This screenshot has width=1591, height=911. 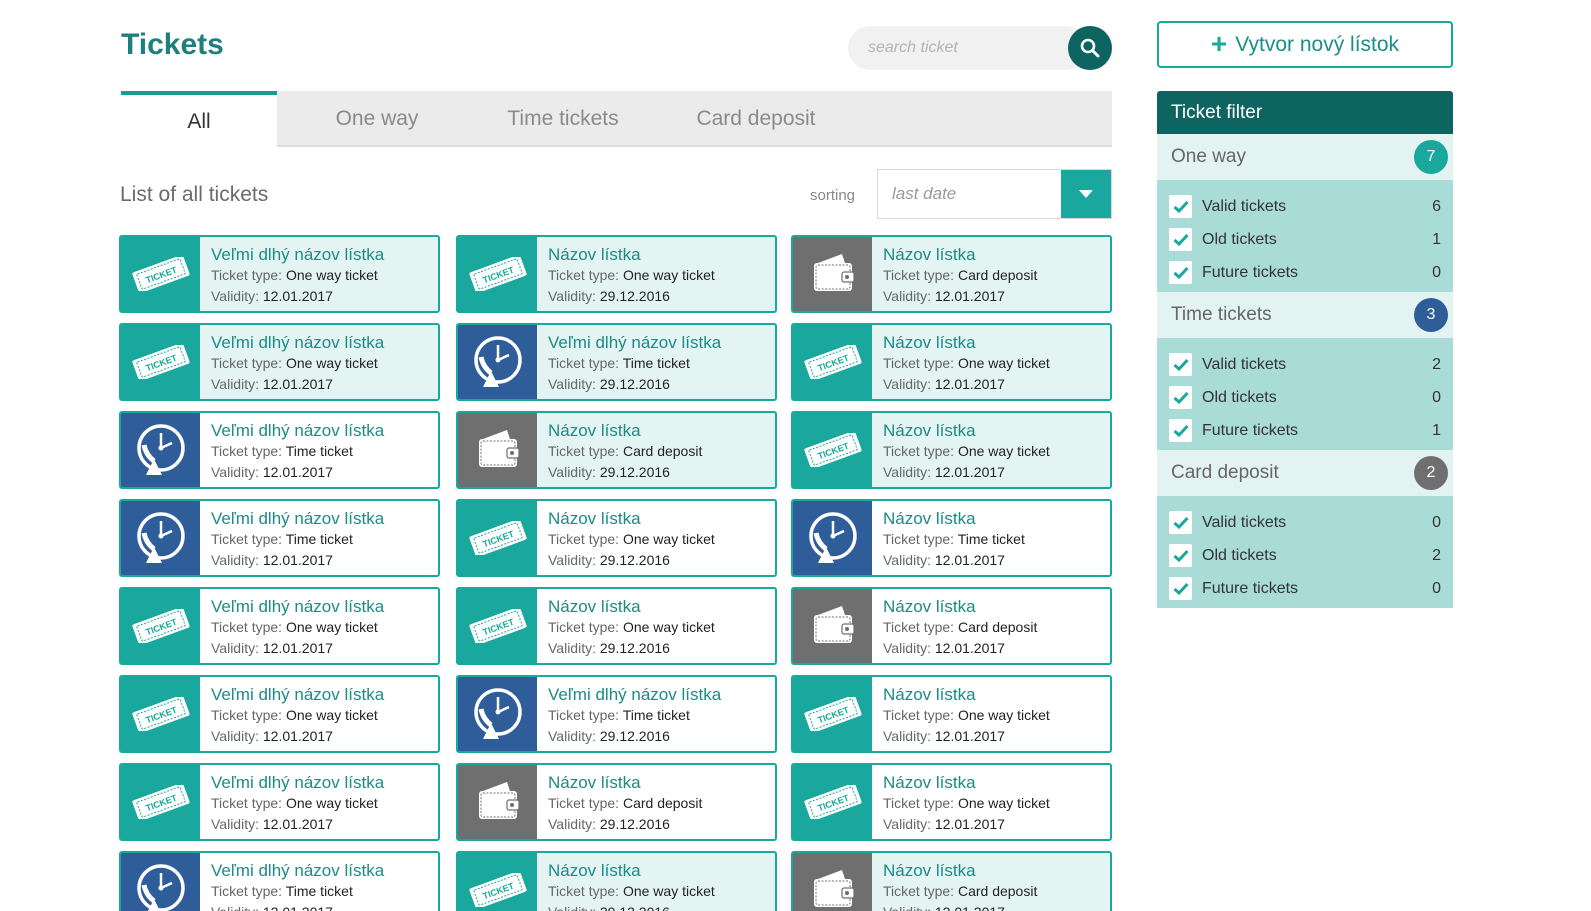 I want to click on sorting-select: last date, so click(x=994, y=194).